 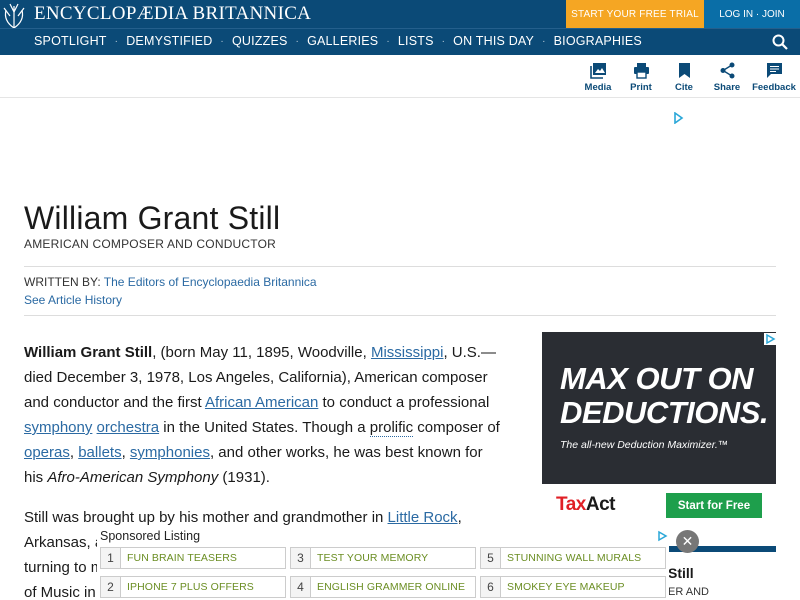 What do you see at coordinates (244, 477) in the screenshot?
I see `text: (1931).` at bounding box center [244, 477].